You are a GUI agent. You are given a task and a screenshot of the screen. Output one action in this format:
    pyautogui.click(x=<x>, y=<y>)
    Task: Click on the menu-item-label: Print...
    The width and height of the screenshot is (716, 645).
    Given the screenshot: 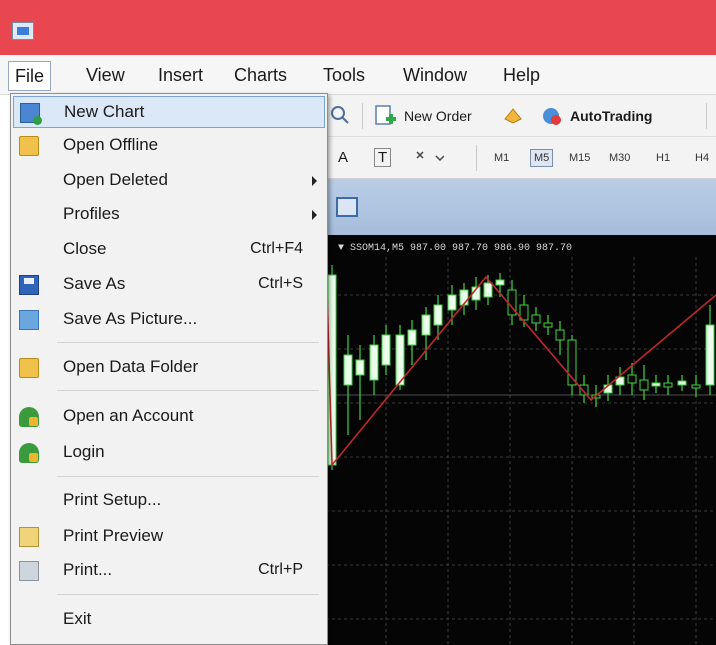 What is the action you would take?
    pyautogui.click(x=88, y=569)
    